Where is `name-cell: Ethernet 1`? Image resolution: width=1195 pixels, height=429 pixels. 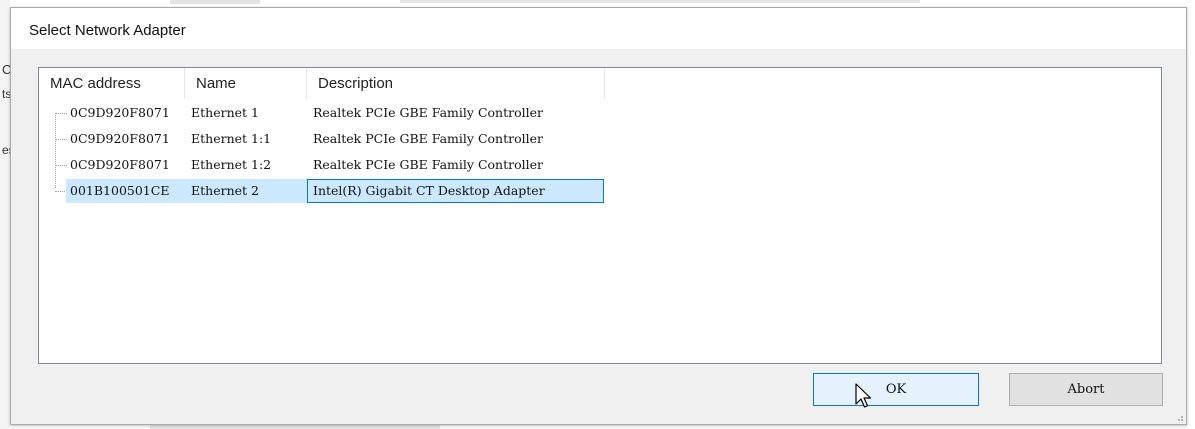
name-cell: Ethernet 1 is located at coordinates (225, 112).